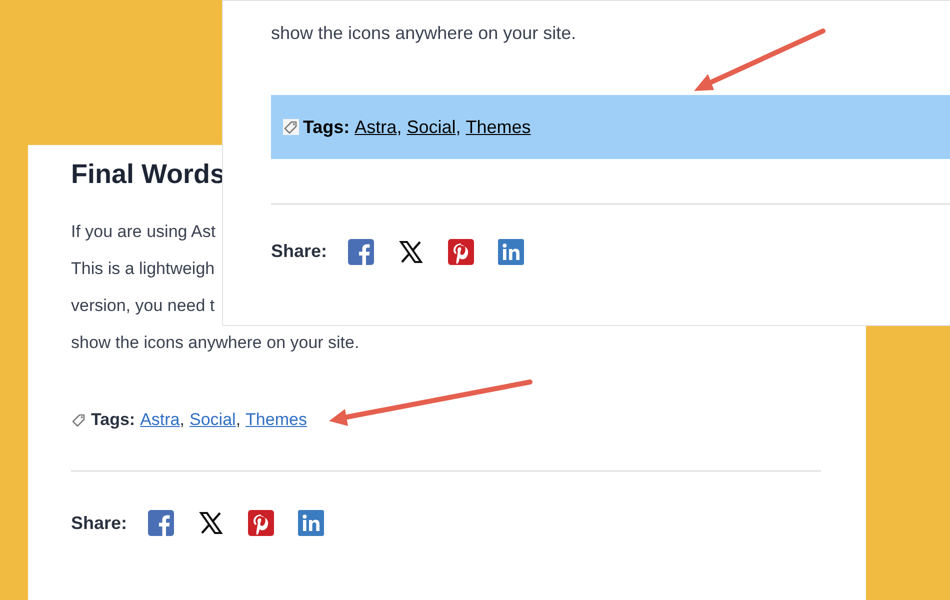 The image size is (950, 600). What do you see at coordinates (148, 174) in the screenshot?
I see `heading: Final Words` at bounding box center [148, 174].